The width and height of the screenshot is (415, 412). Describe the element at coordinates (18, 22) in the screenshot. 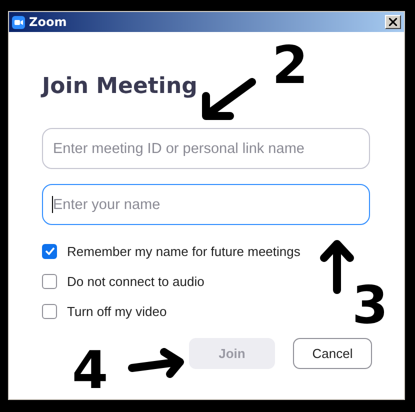

I see `video-camera-icon` at that location.